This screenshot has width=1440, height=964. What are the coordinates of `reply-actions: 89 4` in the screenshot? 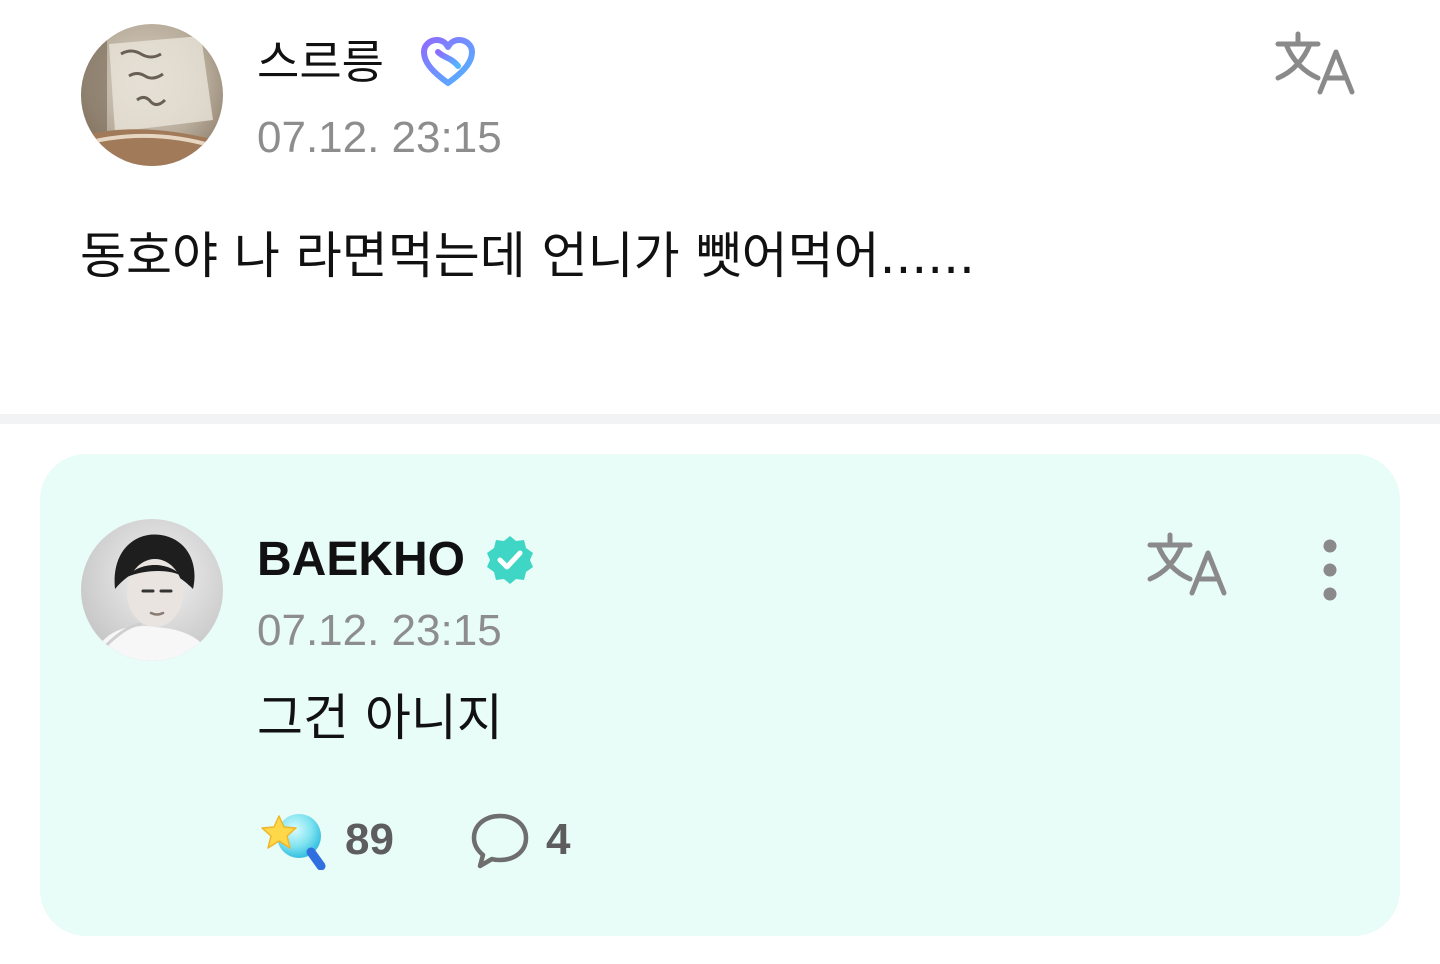 It's located at (457, 840).